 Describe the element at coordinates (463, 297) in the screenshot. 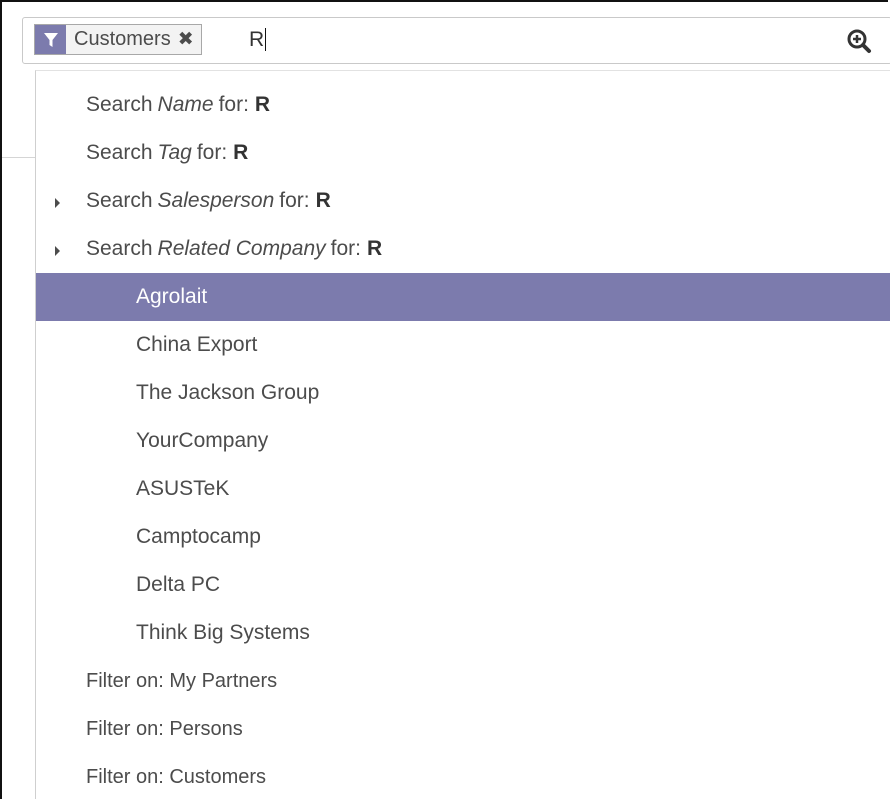

I see `company-option-agrolait: Agrolait` at that location.